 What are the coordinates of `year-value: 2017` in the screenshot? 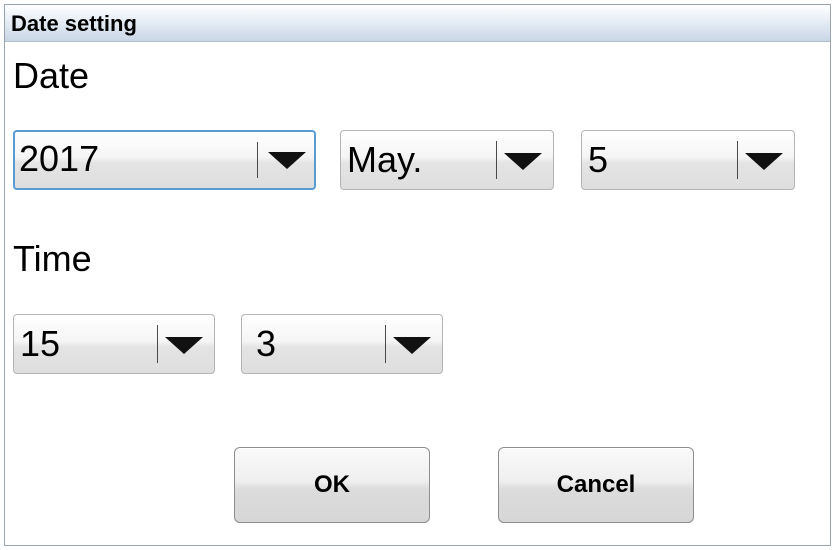 It's located at (59, 158).